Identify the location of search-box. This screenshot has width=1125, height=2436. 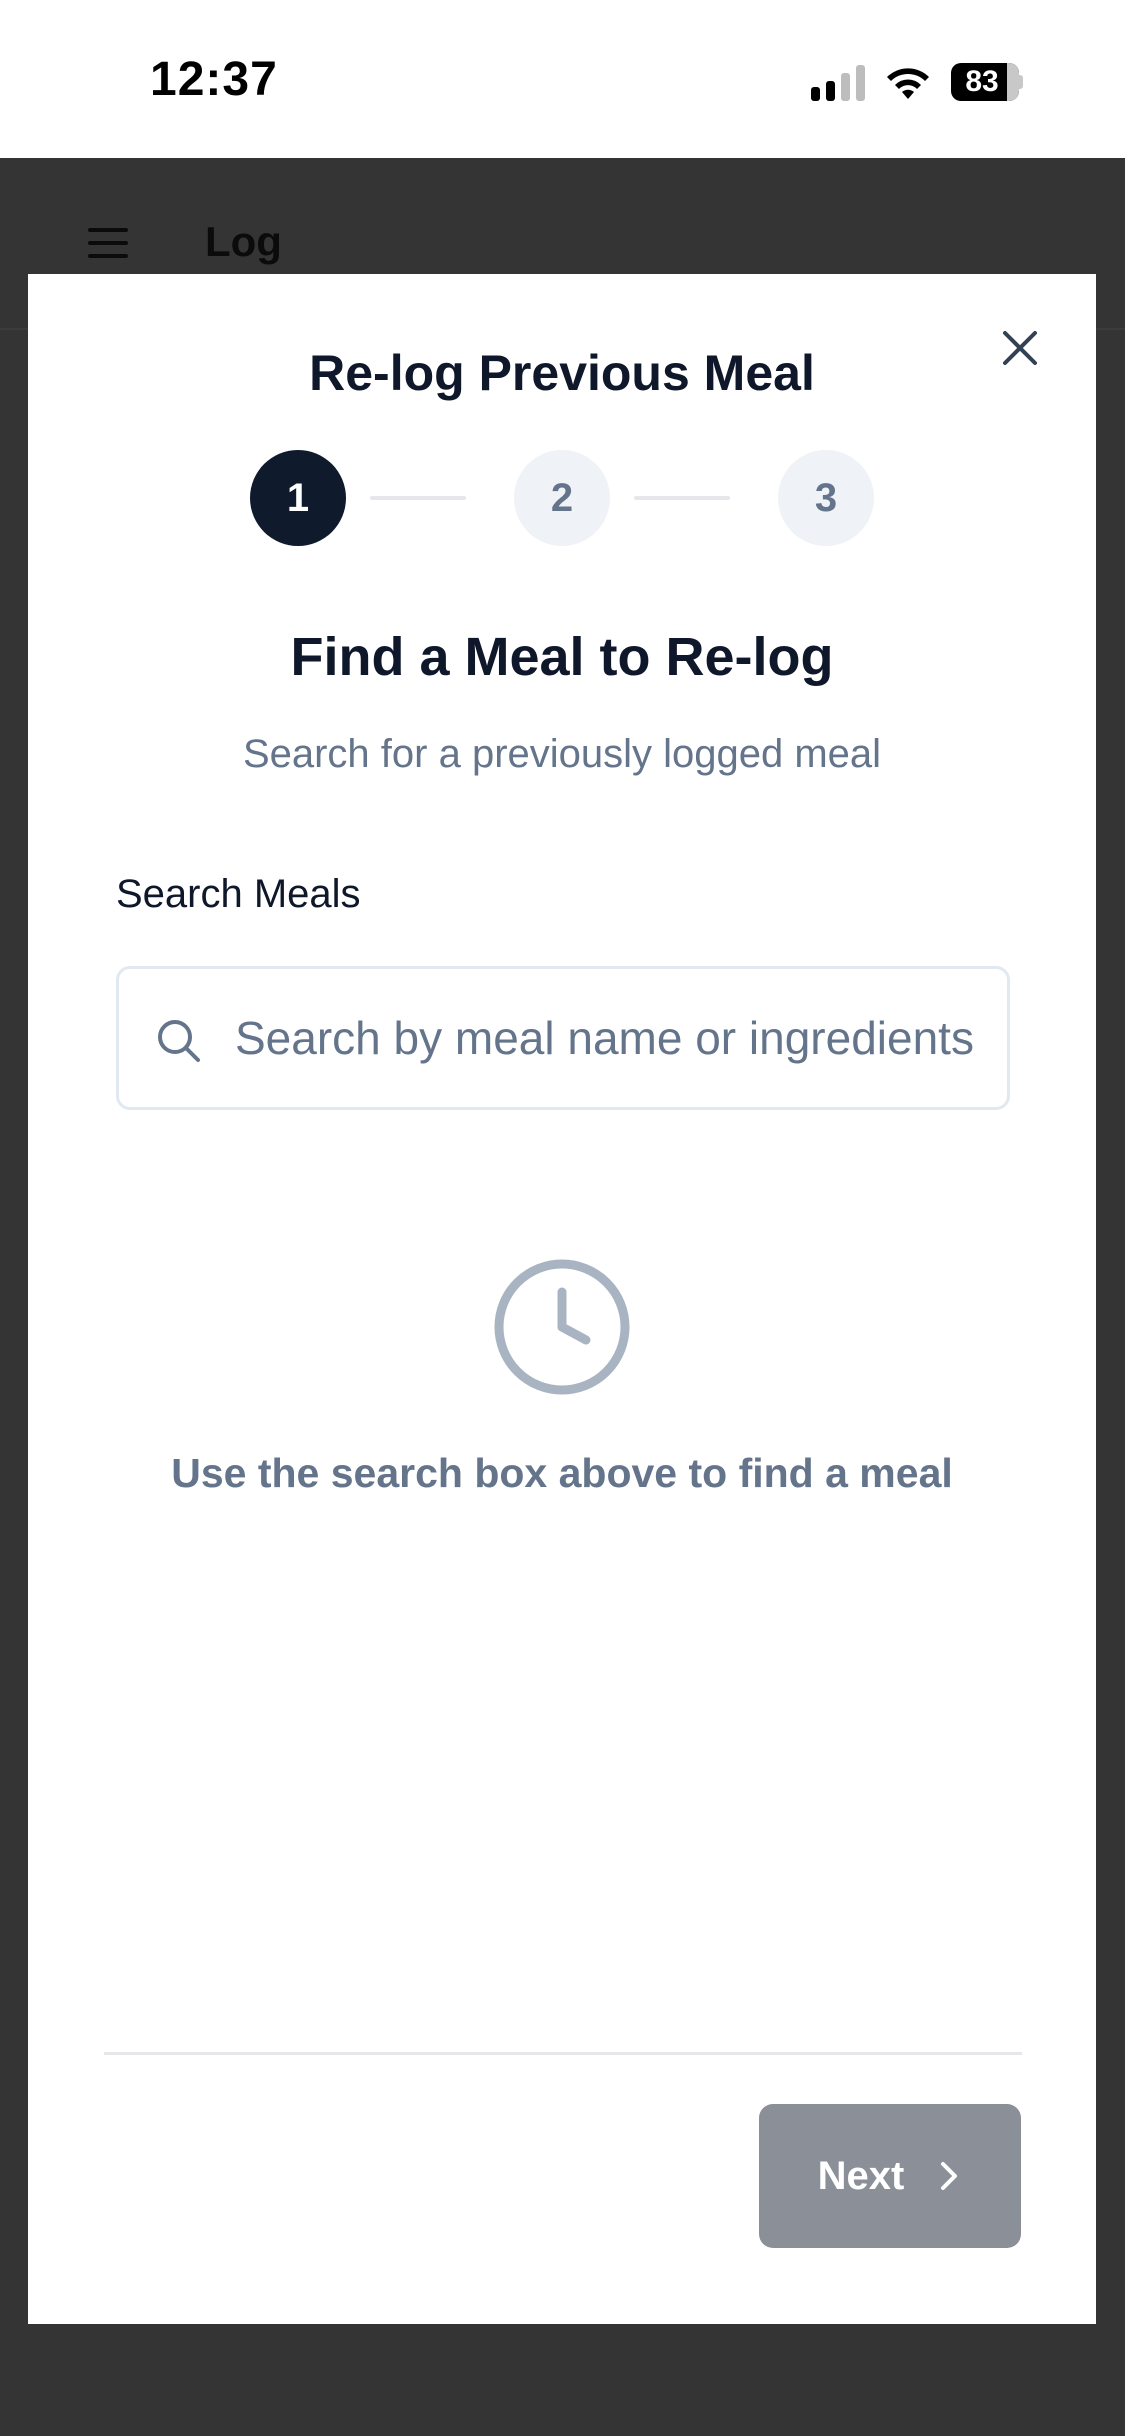
(563, 1038).